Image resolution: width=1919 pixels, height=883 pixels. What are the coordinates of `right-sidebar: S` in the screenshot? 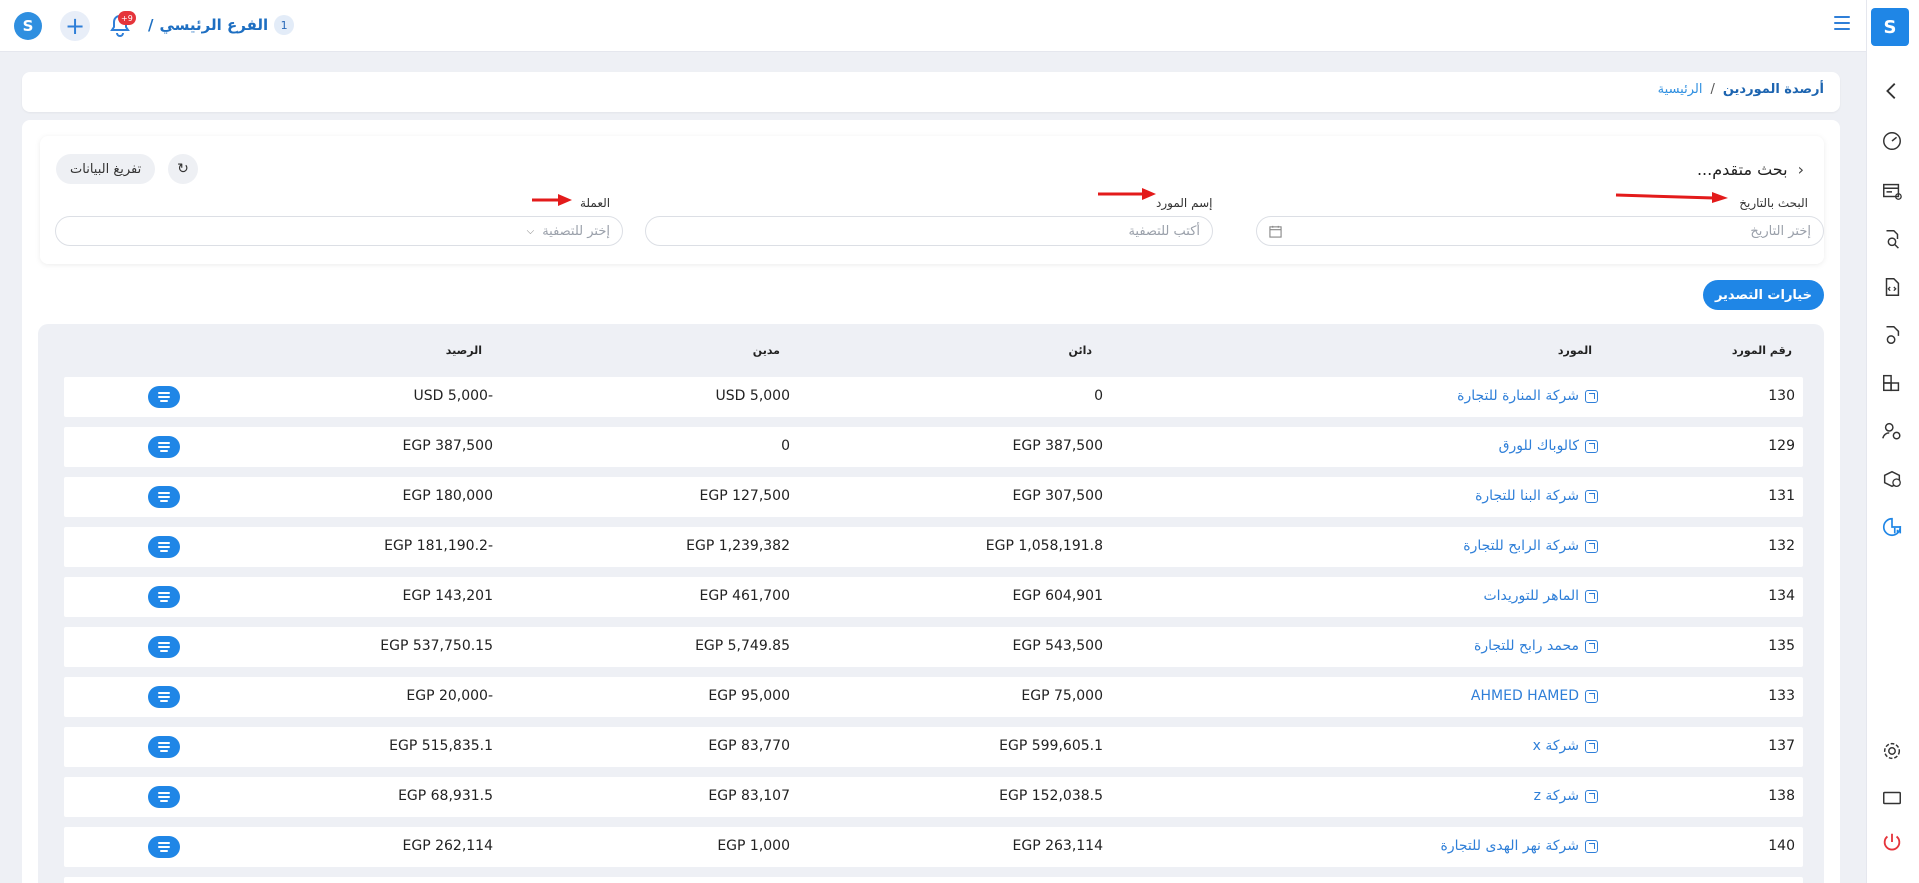 It's located at (1892, 441).